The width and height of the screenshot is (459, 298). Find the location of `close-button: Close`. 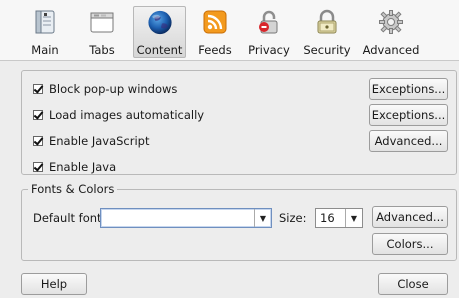

close-button: Close is located at coordinates (413, 284).